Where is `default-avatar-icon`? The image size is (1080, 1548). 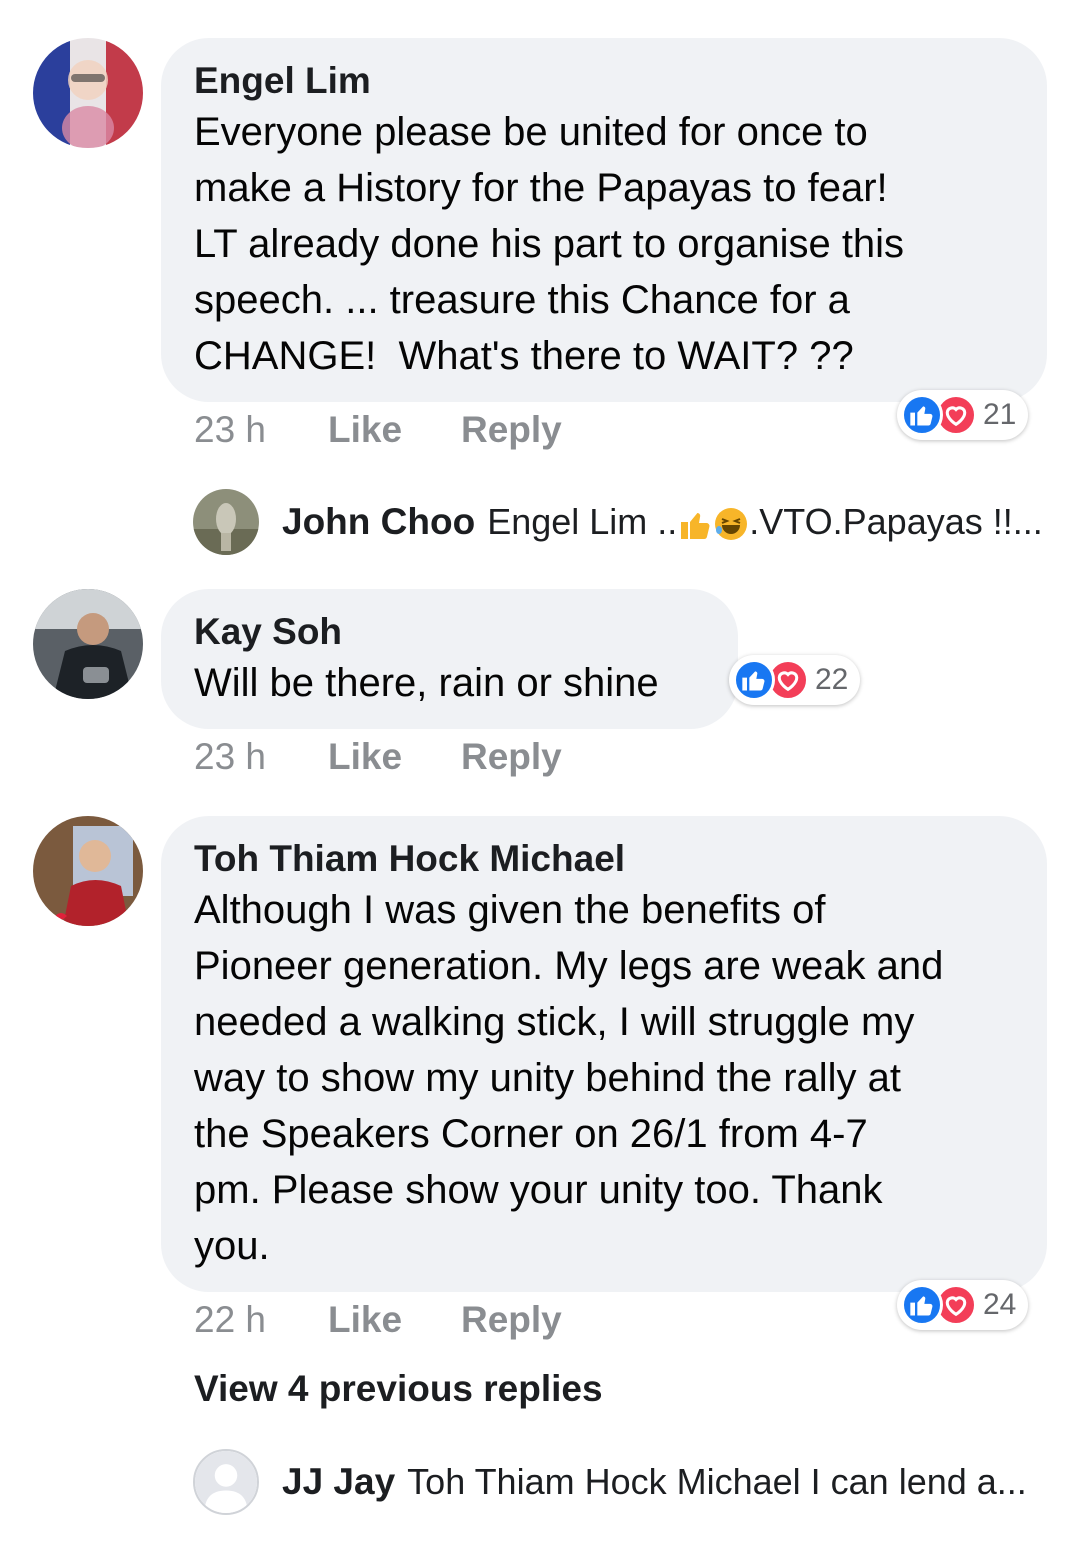 default-avatar-icon is located at coordinates (226, 1482).